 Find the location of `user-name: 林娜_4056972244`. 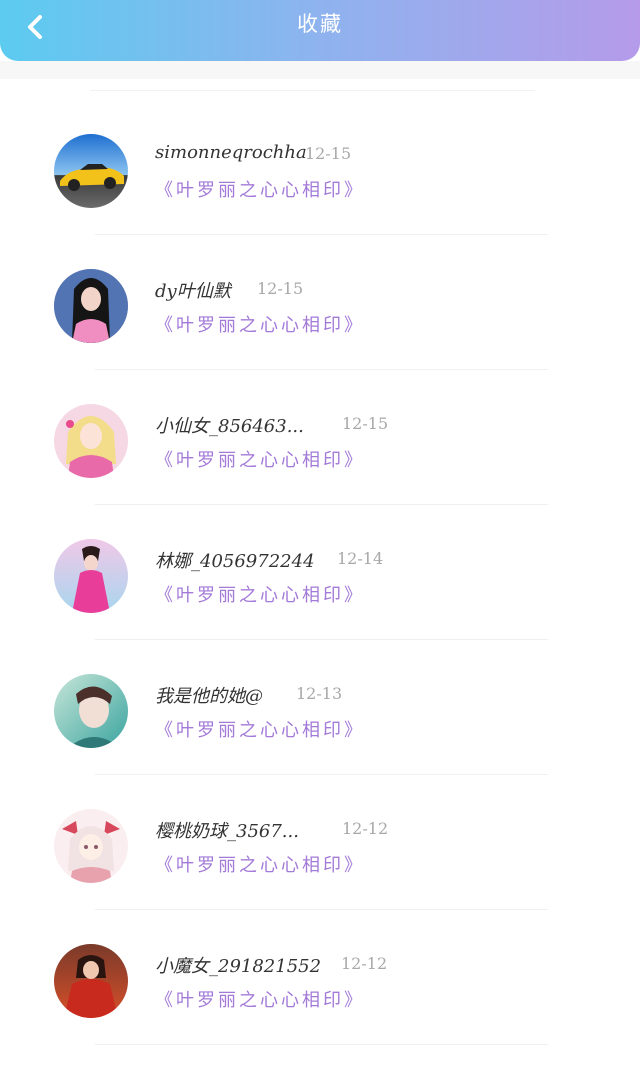

user-name: 林娜_4056972244 is located at coordinates (235, 561).